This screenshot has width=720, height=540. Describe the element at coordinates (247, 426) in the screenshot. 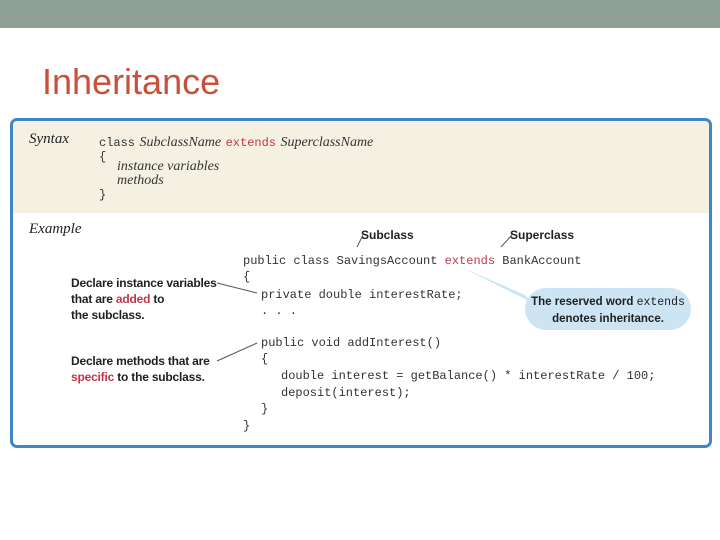

I see `code-line-10: }` at that location.